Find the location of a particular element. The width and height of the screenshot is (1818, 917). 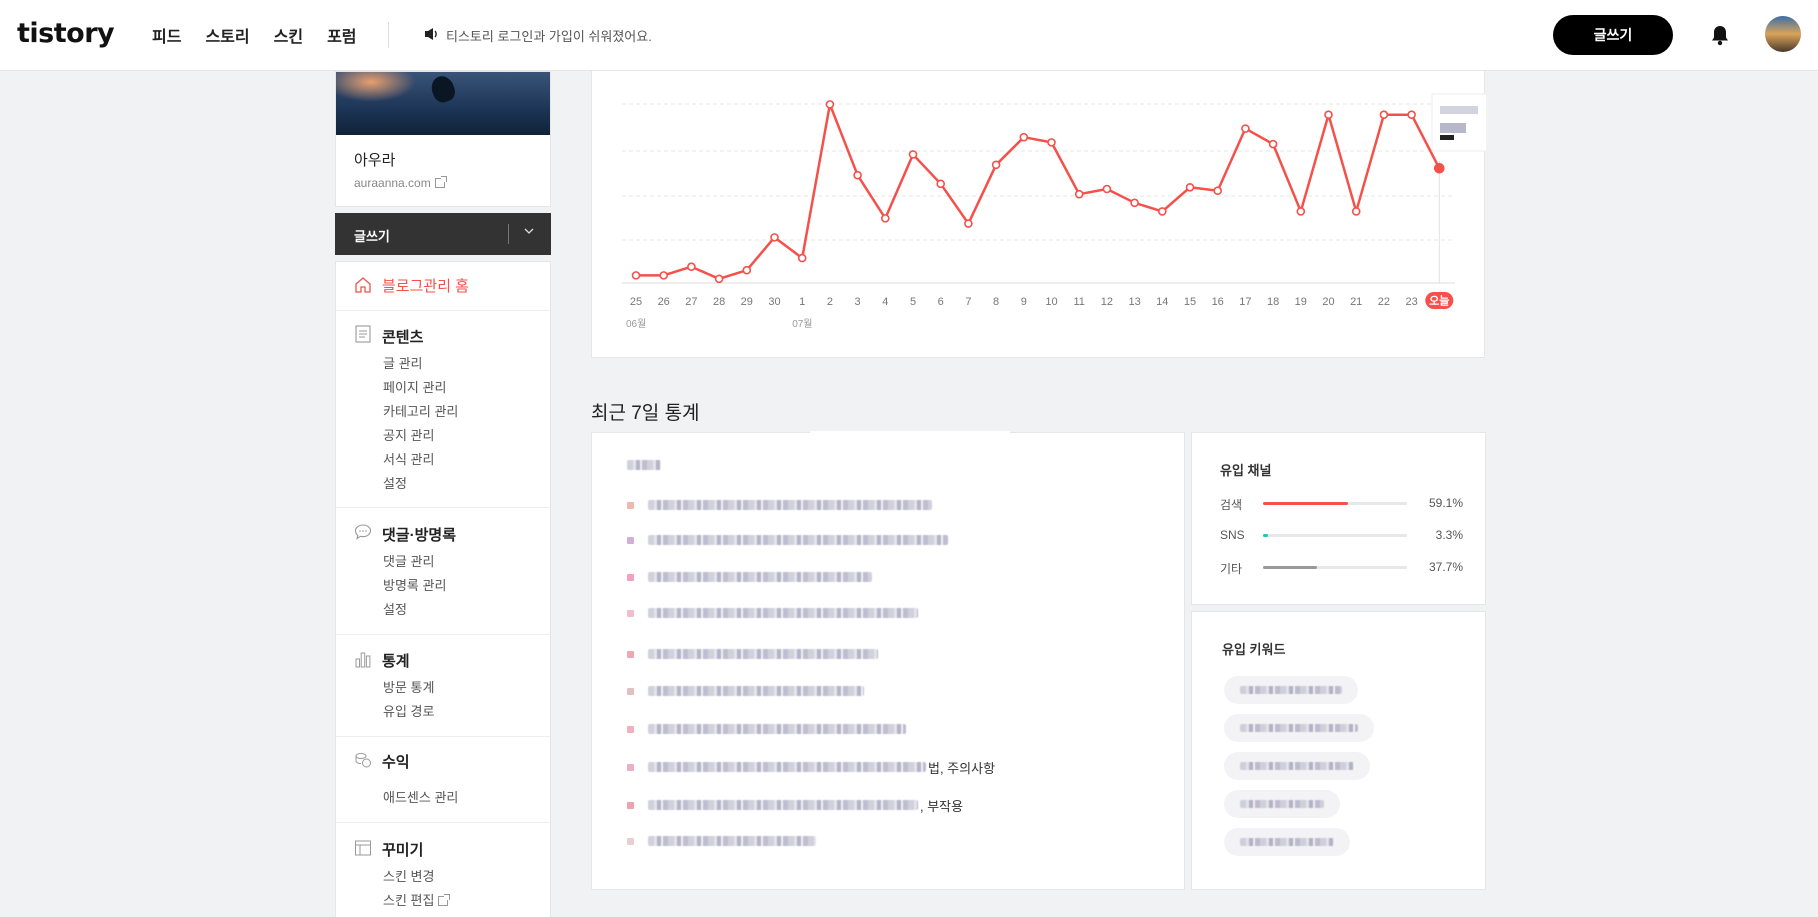

x-tick-label: 15 is located at coordinates (1190, 302).